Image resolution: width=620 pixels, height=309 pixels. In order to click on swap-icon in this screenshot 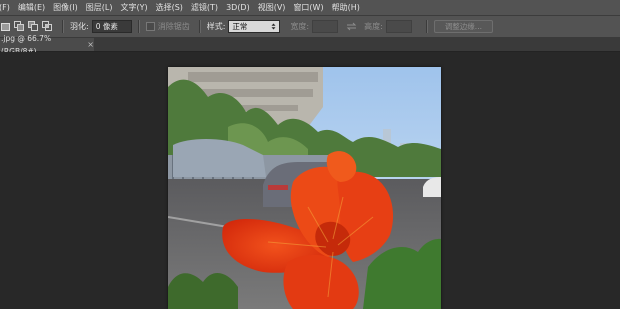, I will do `click(351, 26)`.